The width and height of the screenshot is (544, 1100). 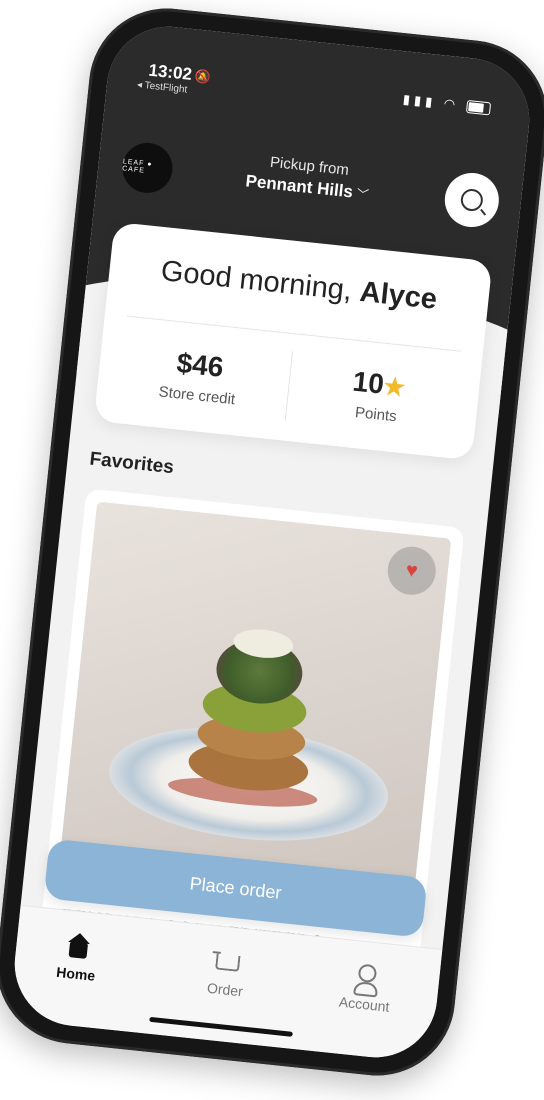 What do you see at coordinates (203, 77) in the screenshot?
I see `silent-bell-icon: 🔕` at bounding box center [203, 77].